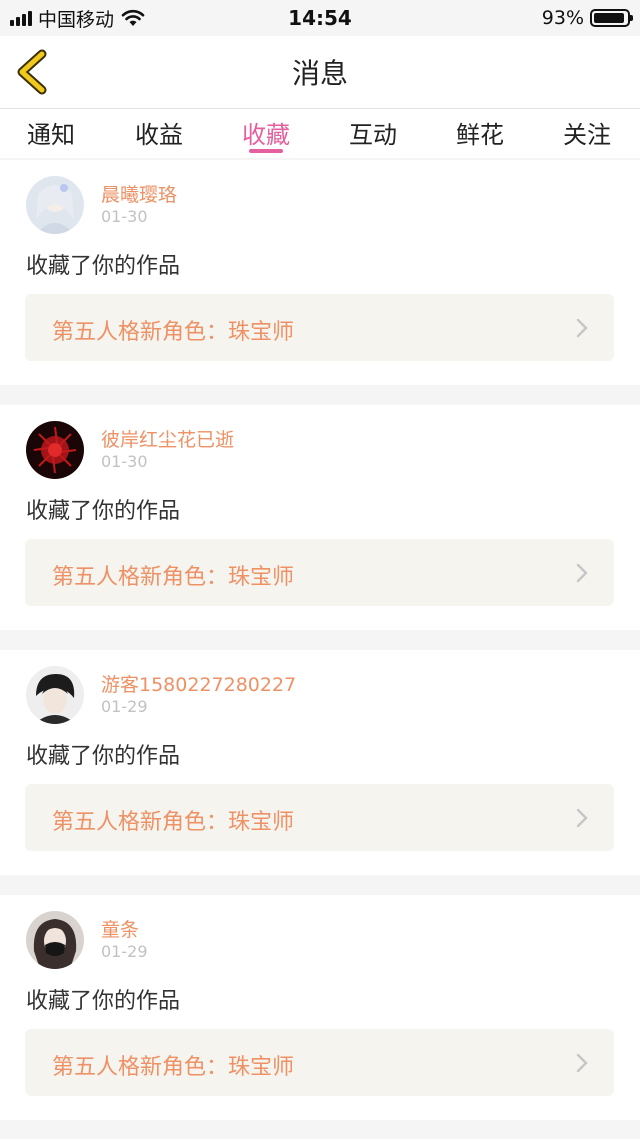  Describe the element at coordinates (562, 18) in the screenshot. I see `battery-percent: 93%` at that location.